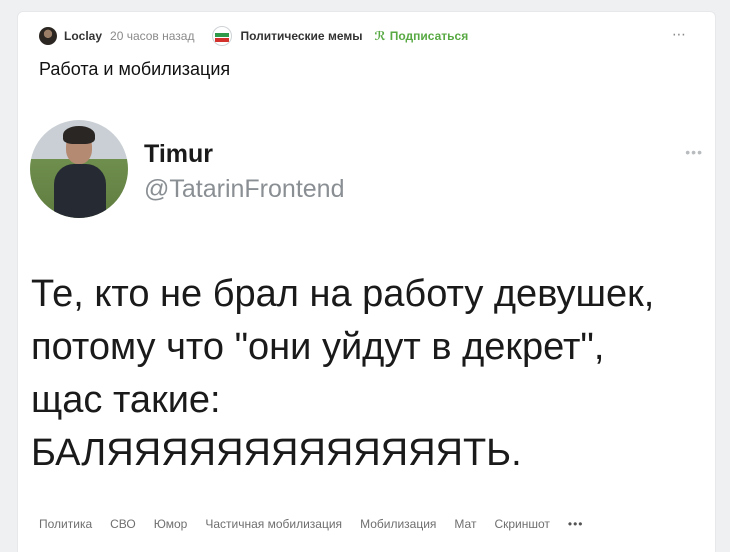  Describe the element at coordinates (222, 36) in the screenshot. I see `community-icon` at that location.